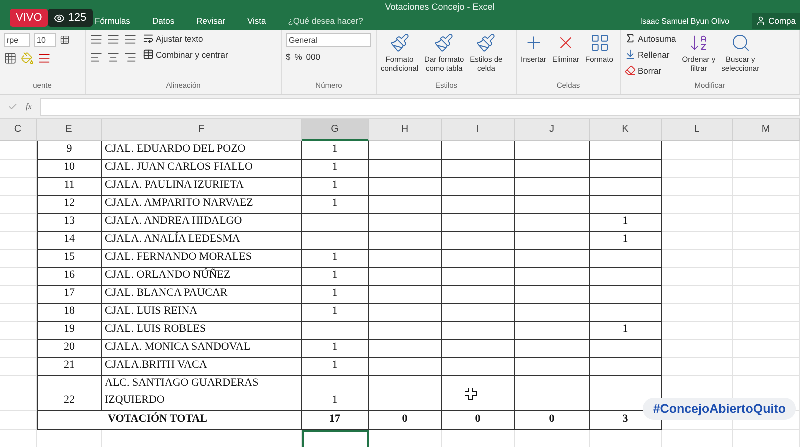 The image size is (800, 447). I want to click on column-header: L, so click(697, 130).